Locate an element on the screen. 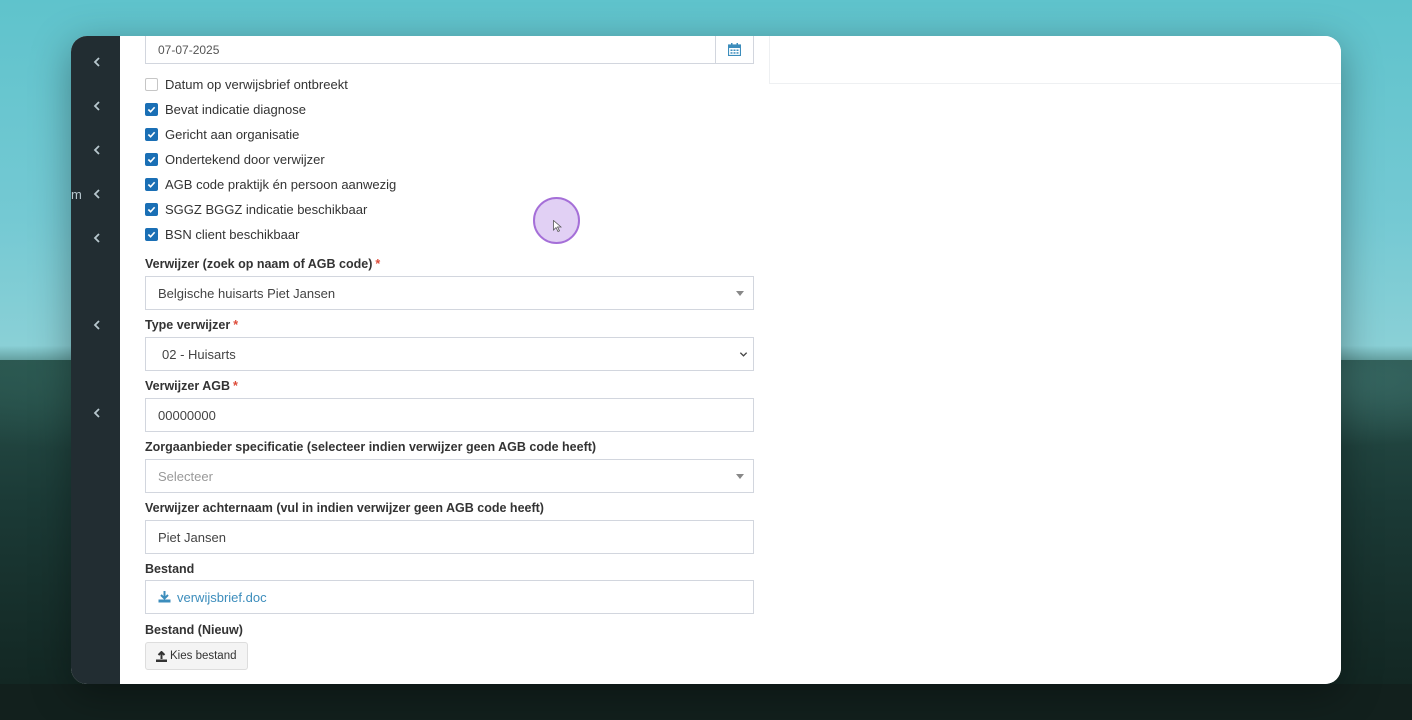  verwijzer-value: Belgische huisarts Piet Jansen is located at coordinates (247, 293).